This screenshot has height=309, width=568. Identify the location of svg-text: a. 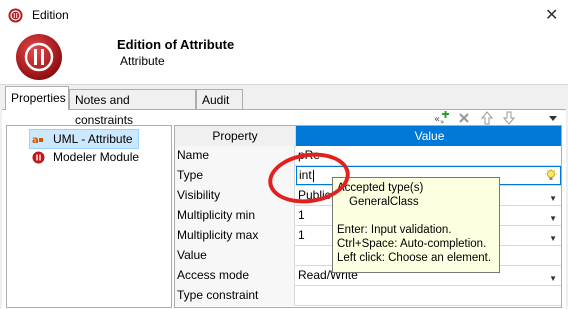
(35, 140).